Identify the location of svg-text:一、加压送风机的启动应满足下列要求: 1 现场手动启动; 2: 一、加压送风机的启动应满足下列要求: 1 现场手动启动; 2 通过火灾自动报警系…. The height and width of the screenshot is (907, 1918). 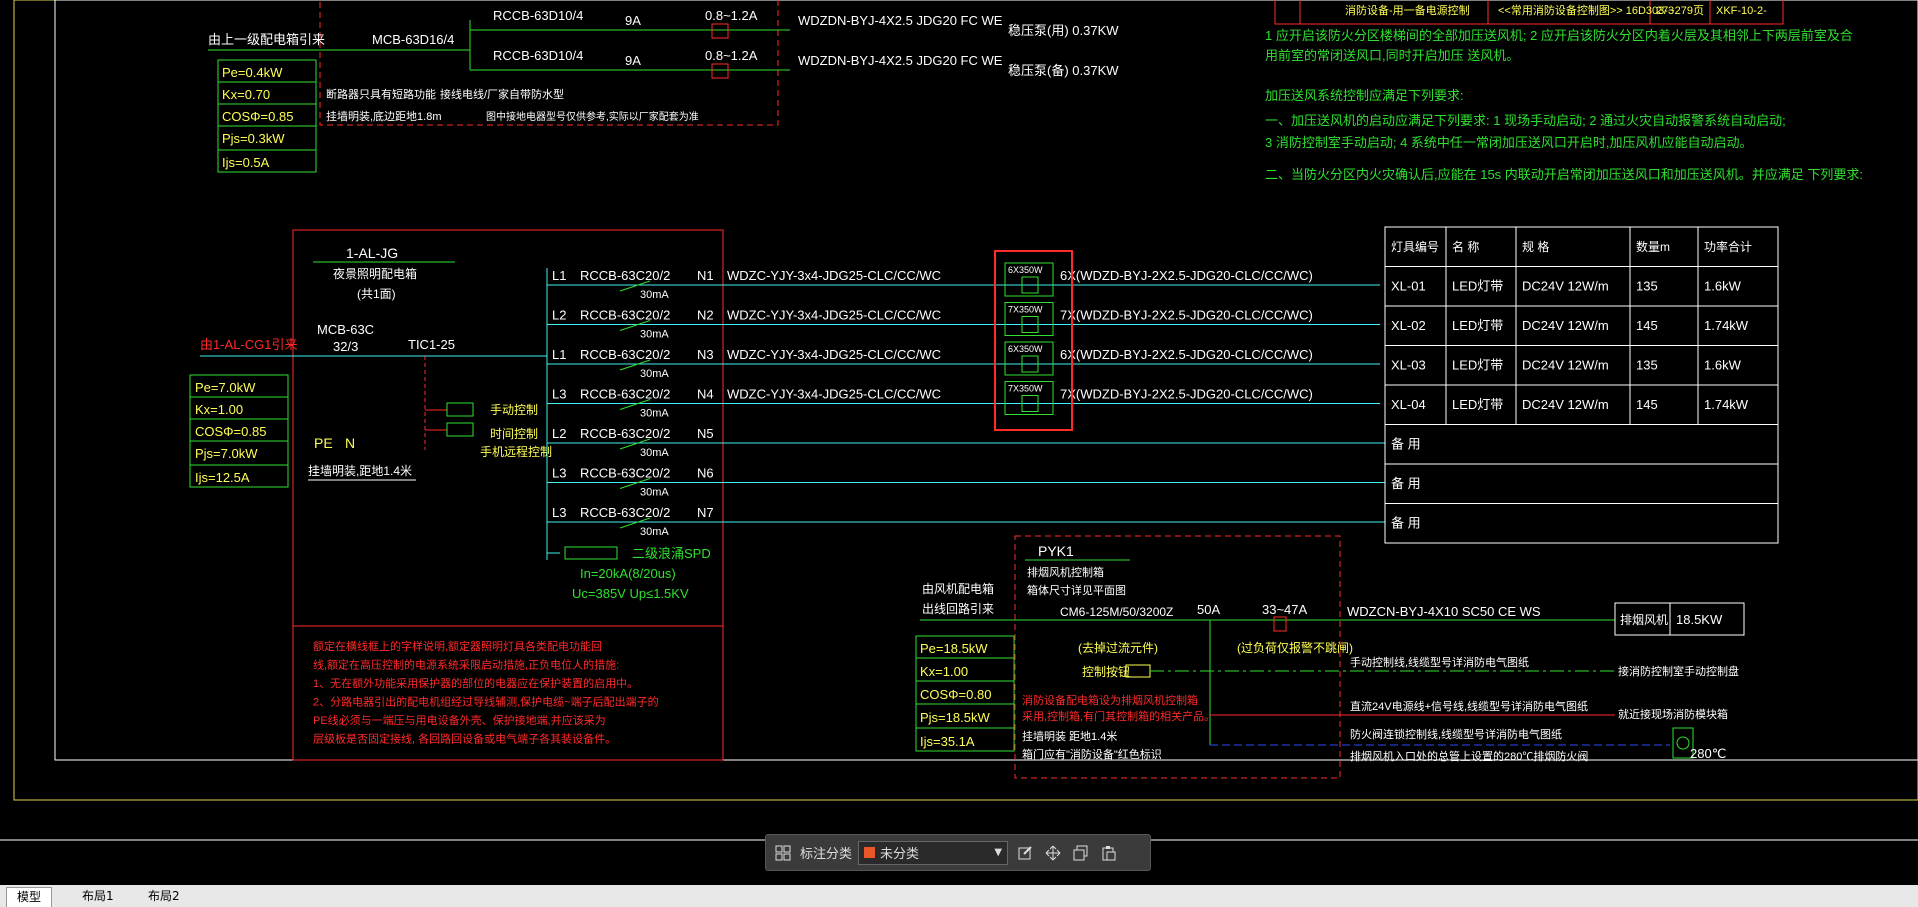
(1525, 120).